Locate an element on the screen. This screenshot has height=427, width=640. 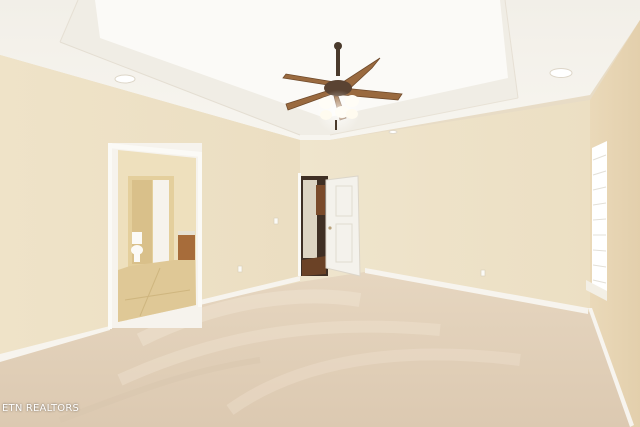
bathroom-doorway is located at coordinates (155, 236).